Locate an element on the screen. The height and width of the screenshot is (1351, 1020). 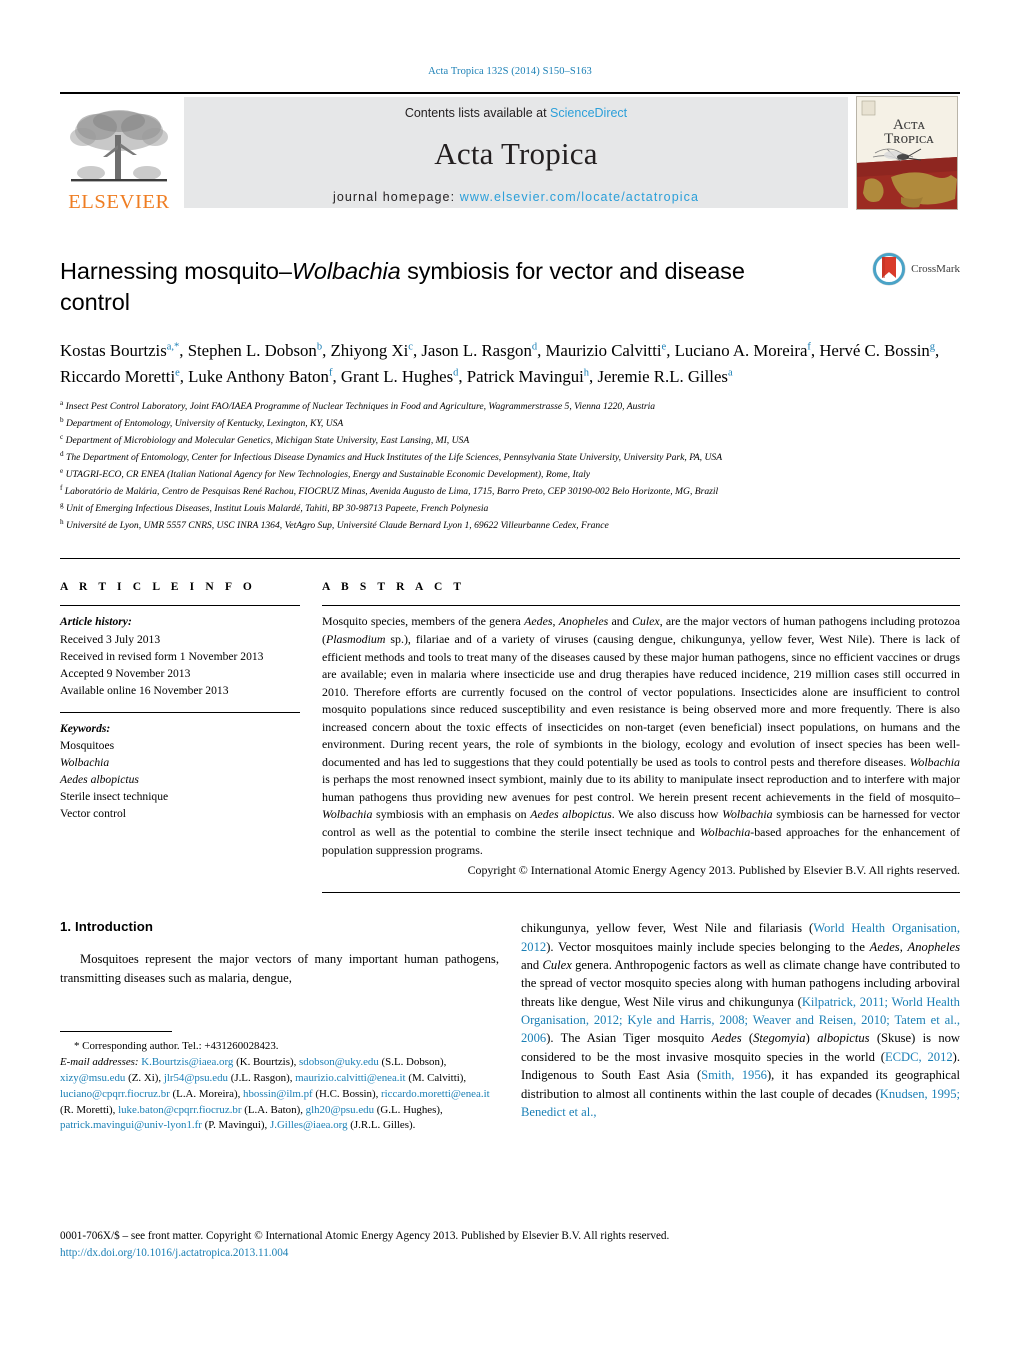
homepage-url-link: www.elsevier.com/locate/actatropica is located at coordinates (579, 197).